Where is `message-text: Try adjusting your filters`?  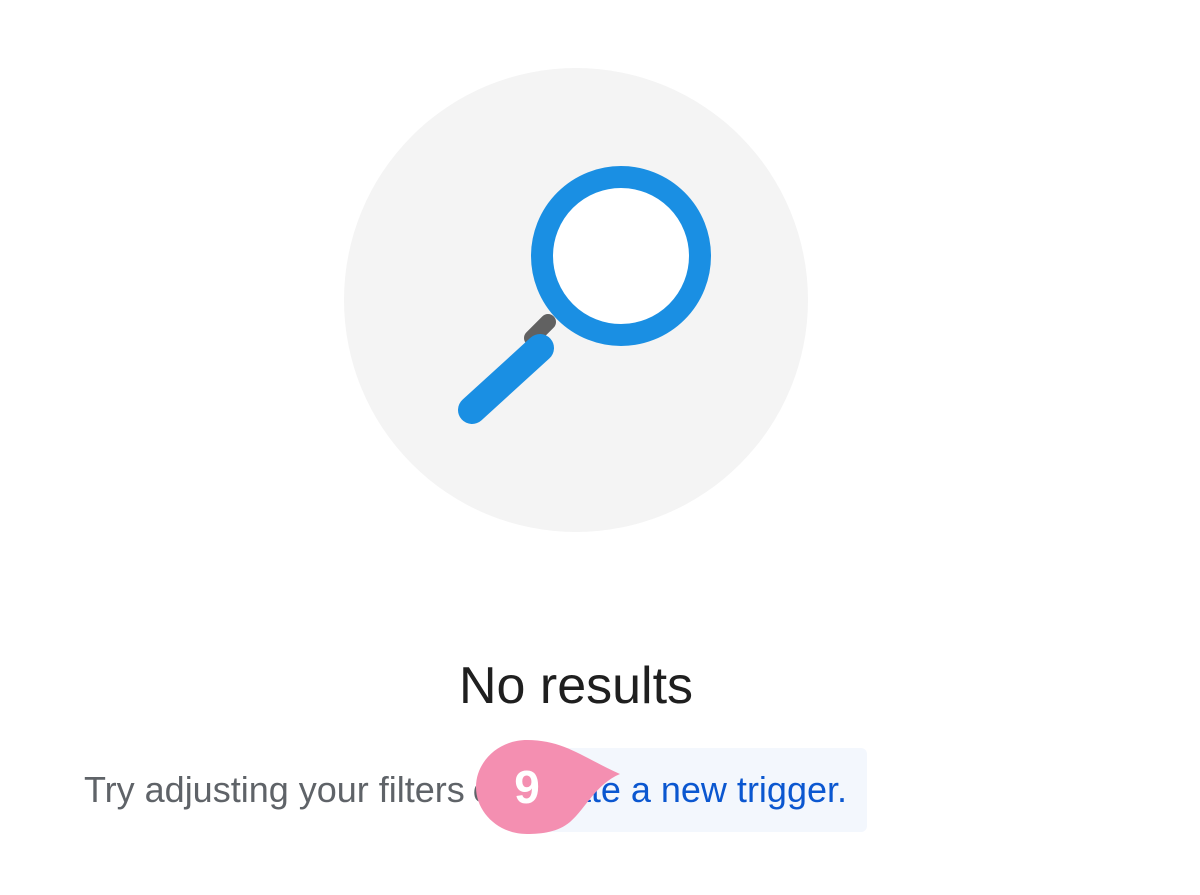
message-text: Try adjusting your filters is located at coordinates (274, 789).